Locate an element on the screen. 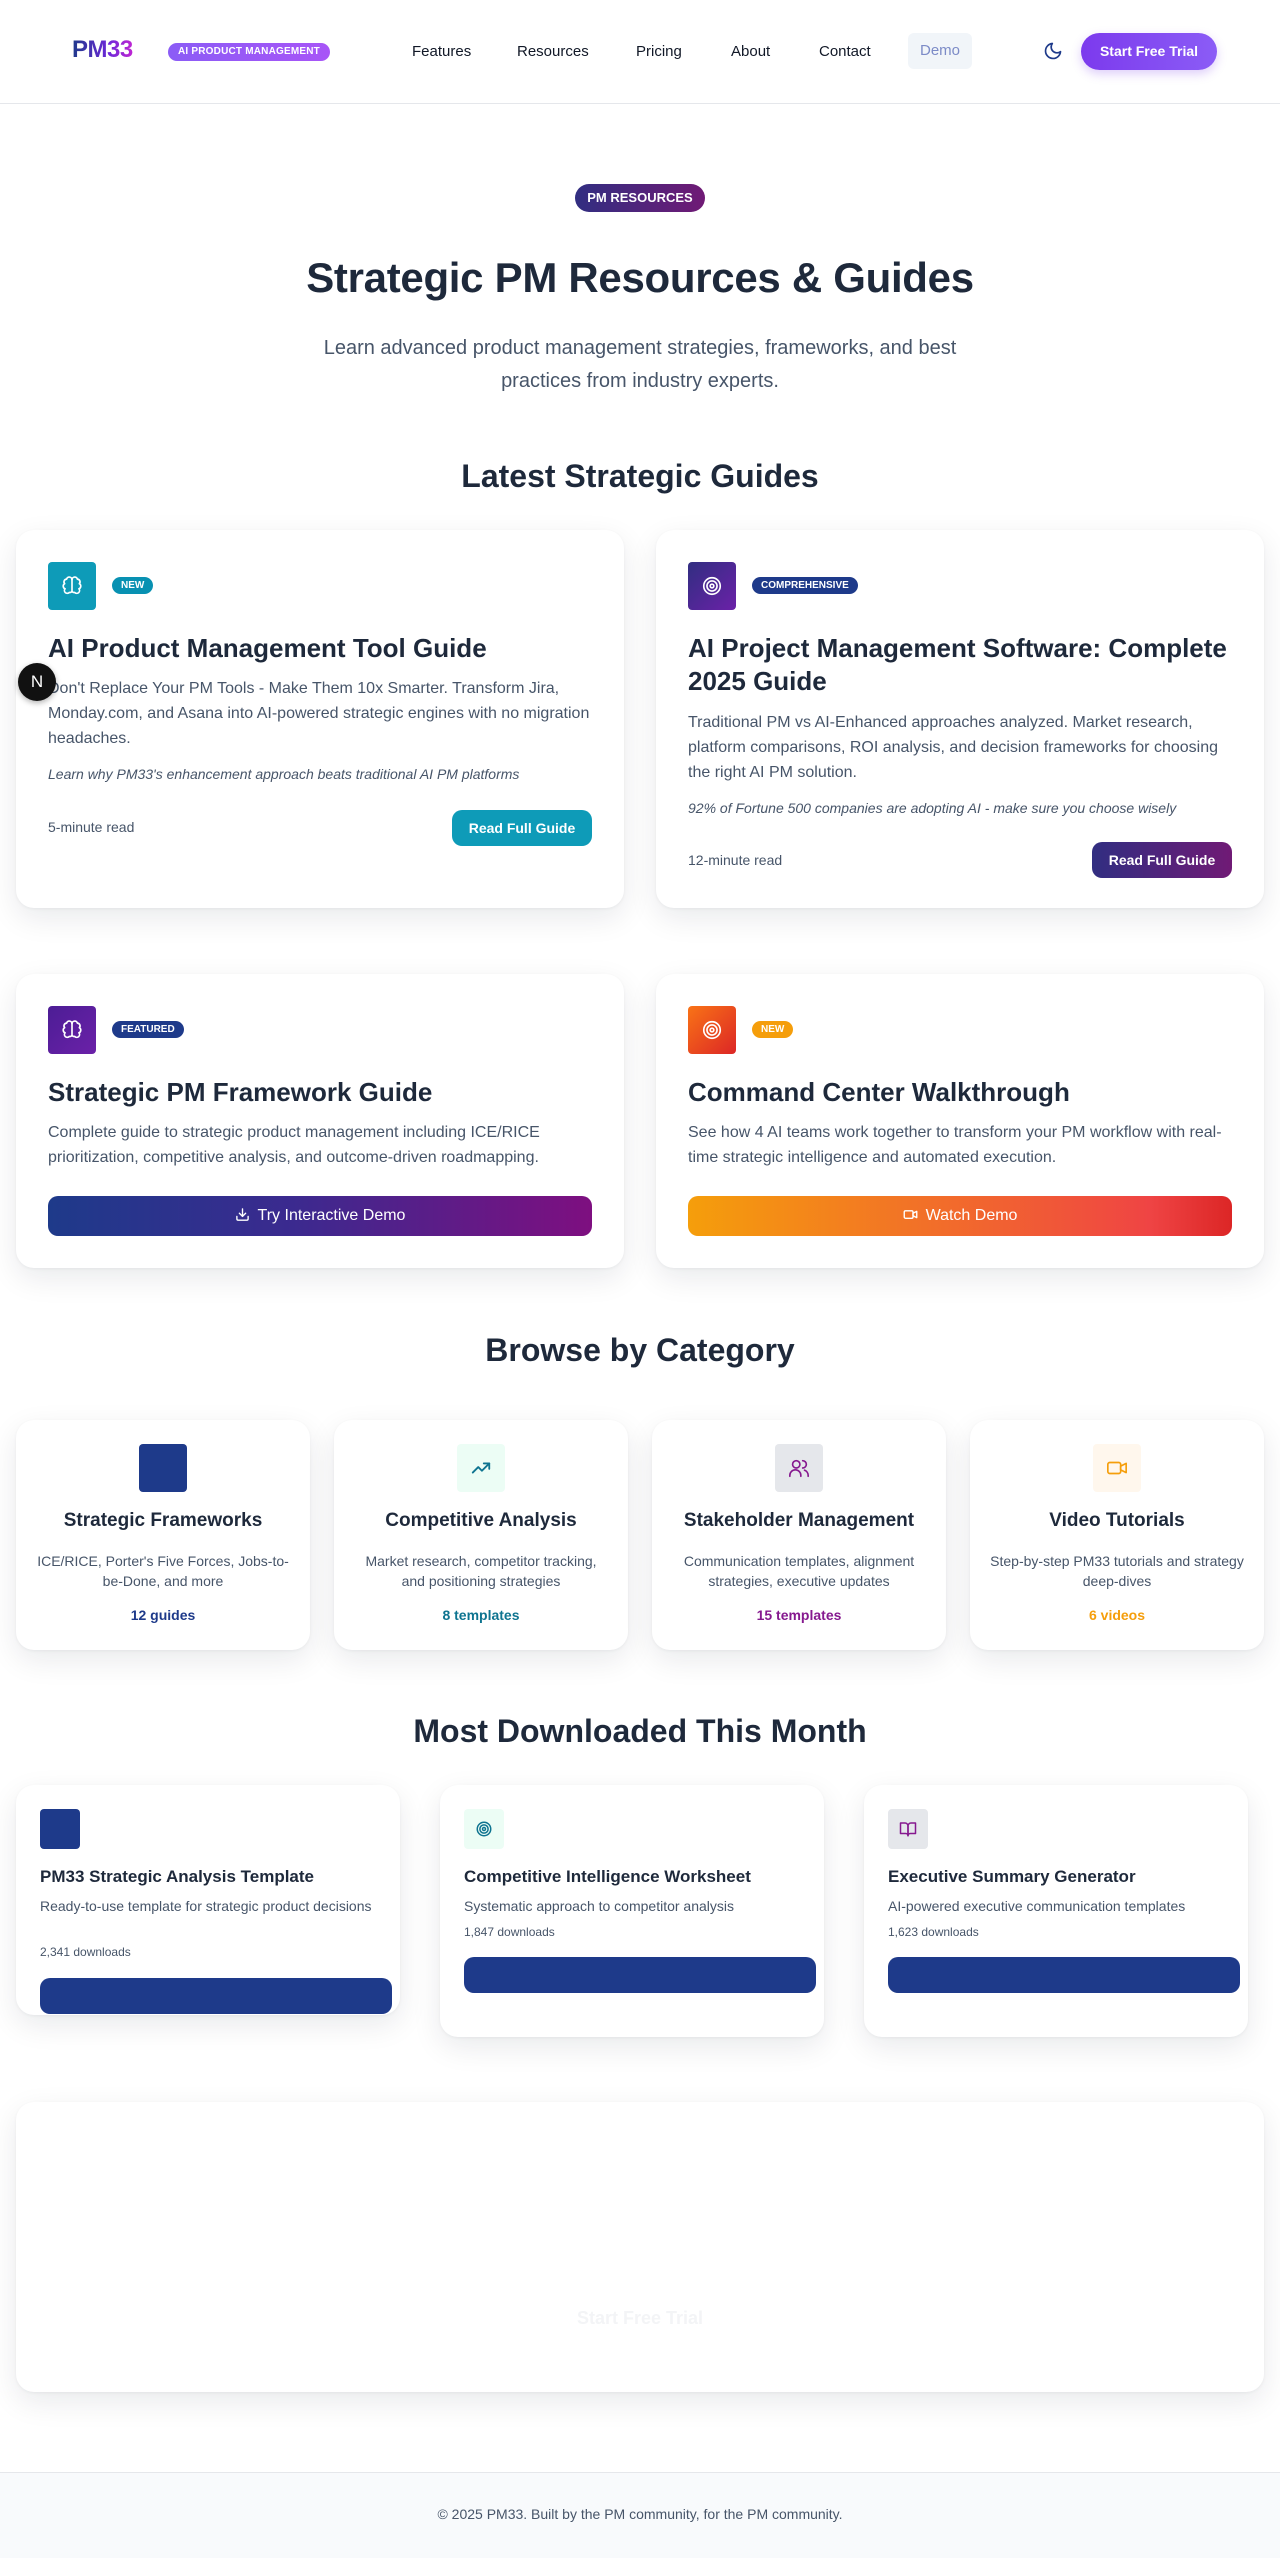 The height and width of the screenshot is (2558, 1280). guide-read-time: 12-minute read is located at coordinates (735, 860).